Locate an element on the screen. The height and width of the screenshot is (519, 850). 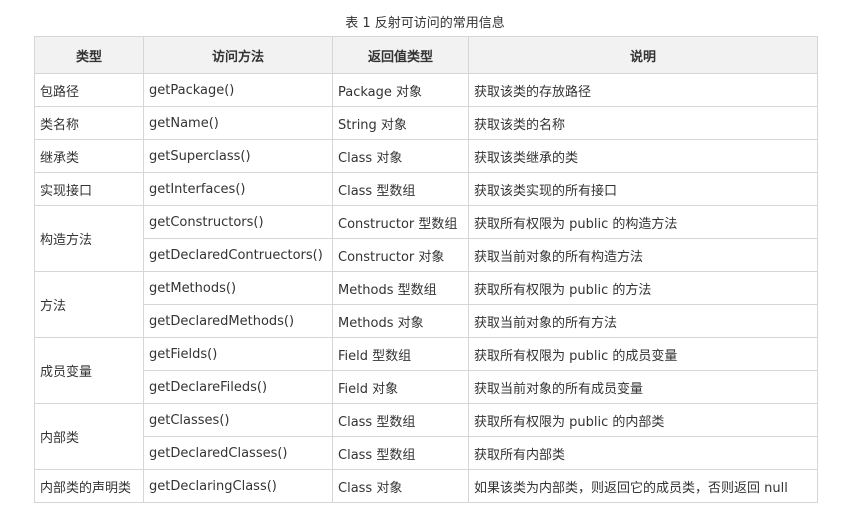
cell-description: 获取当前对象的所有构造方法 is located at coordinates (643, 255).